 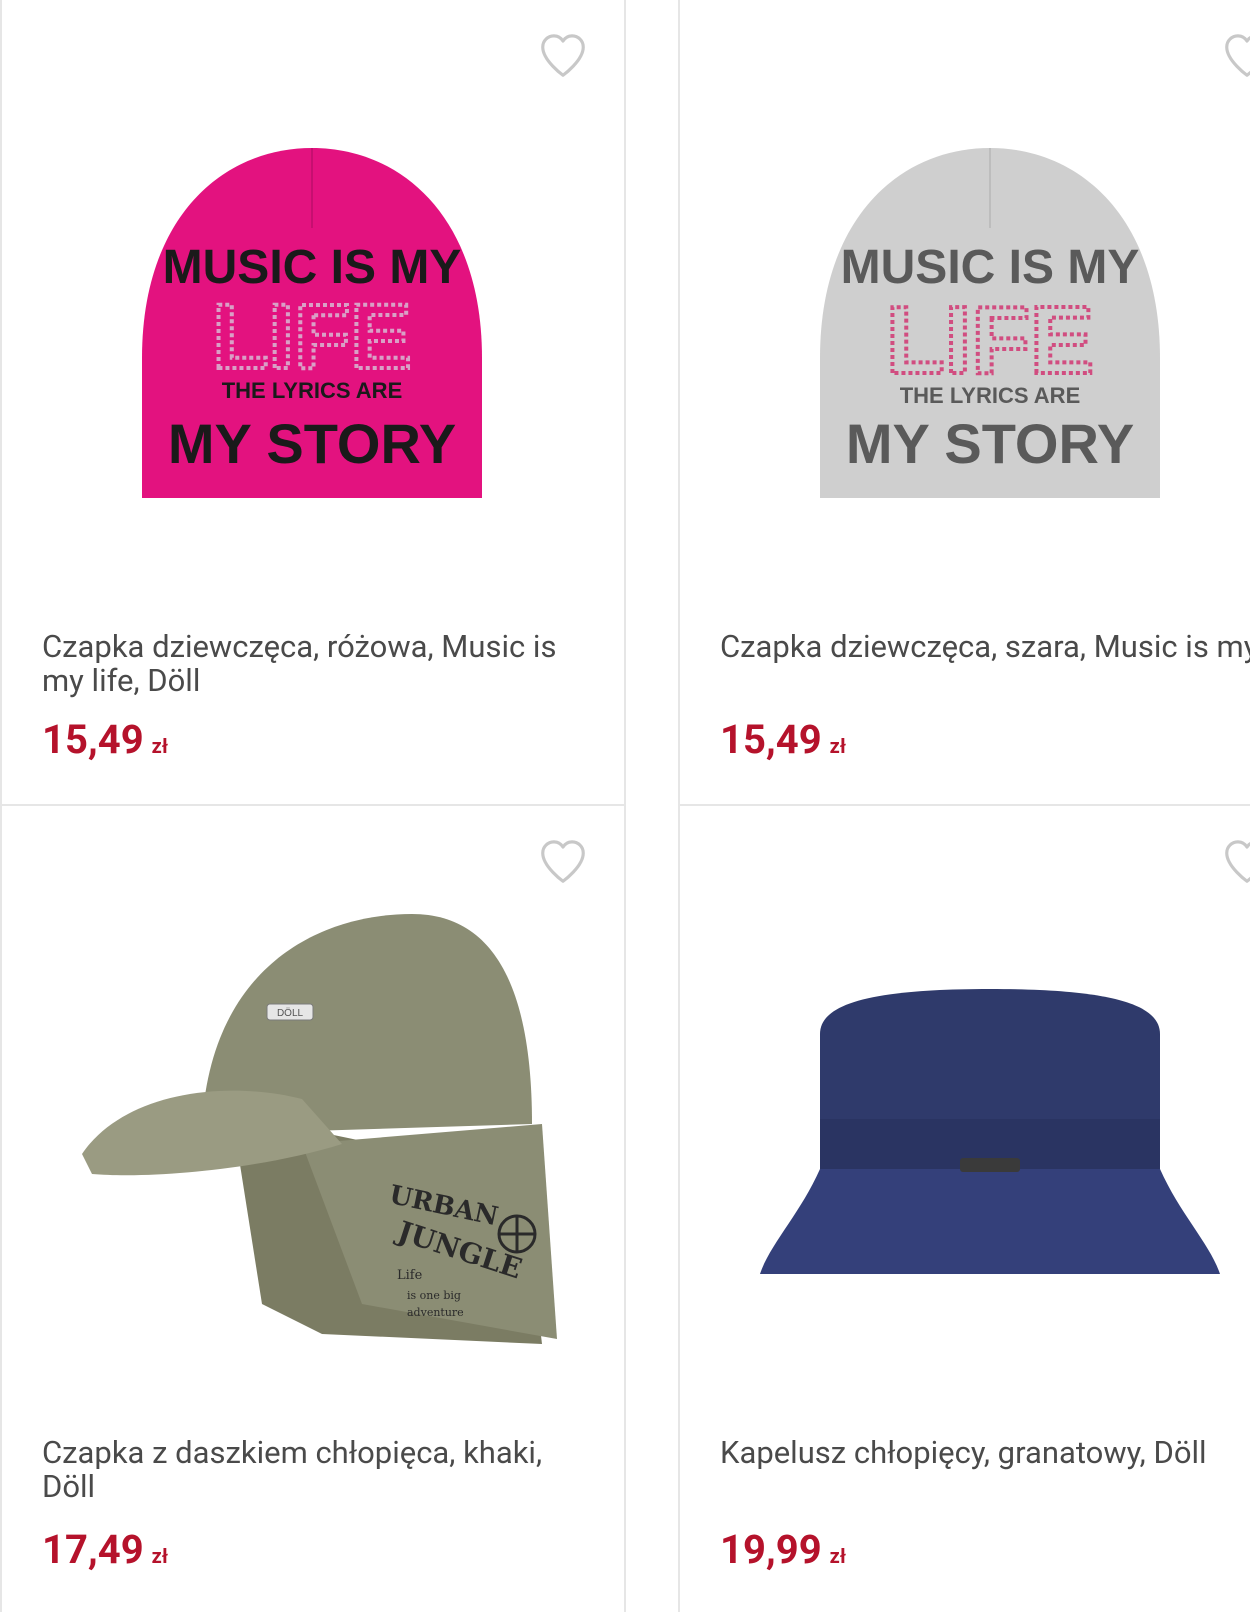 What do you see at coordinates (290, 1013) in the screenshot?
I see `svg-text: DÖLL` at bounding box center [290, 1013].